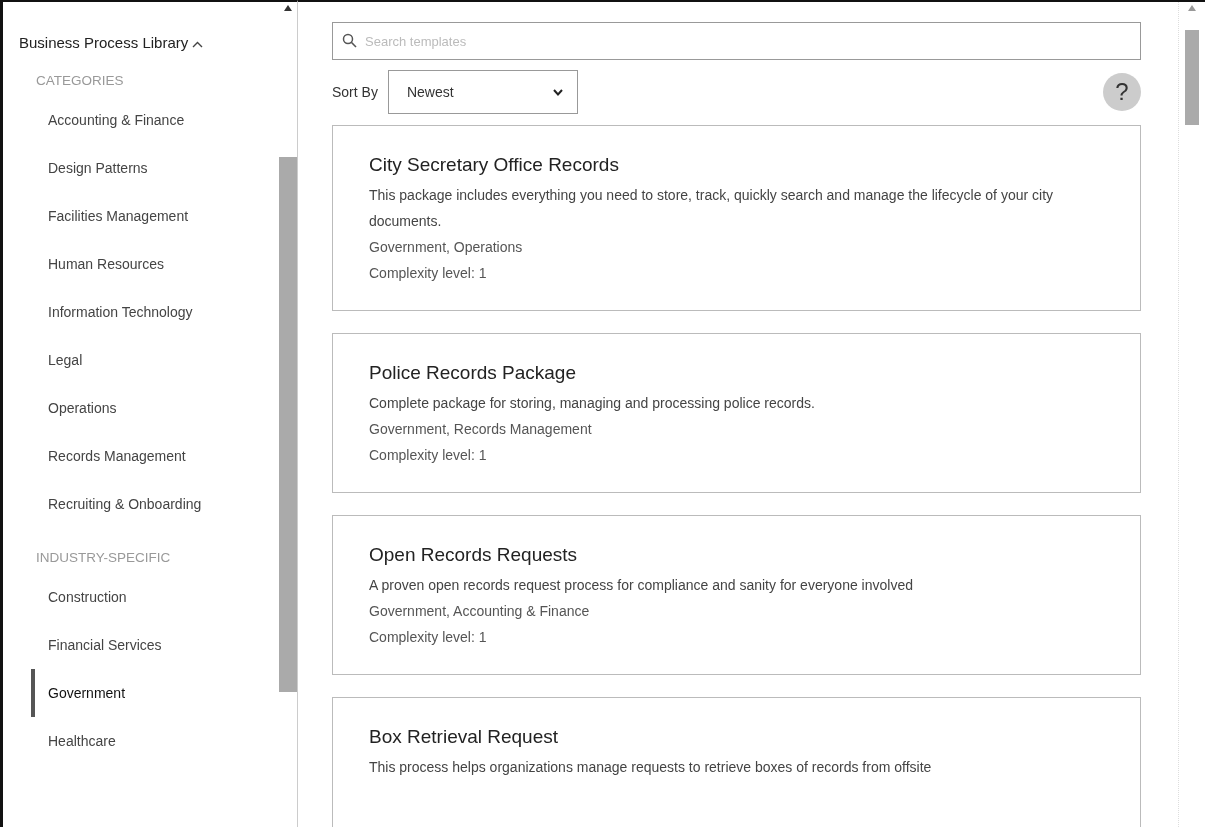  I want to click on card-title: Police Records Package, so click(473, 373).